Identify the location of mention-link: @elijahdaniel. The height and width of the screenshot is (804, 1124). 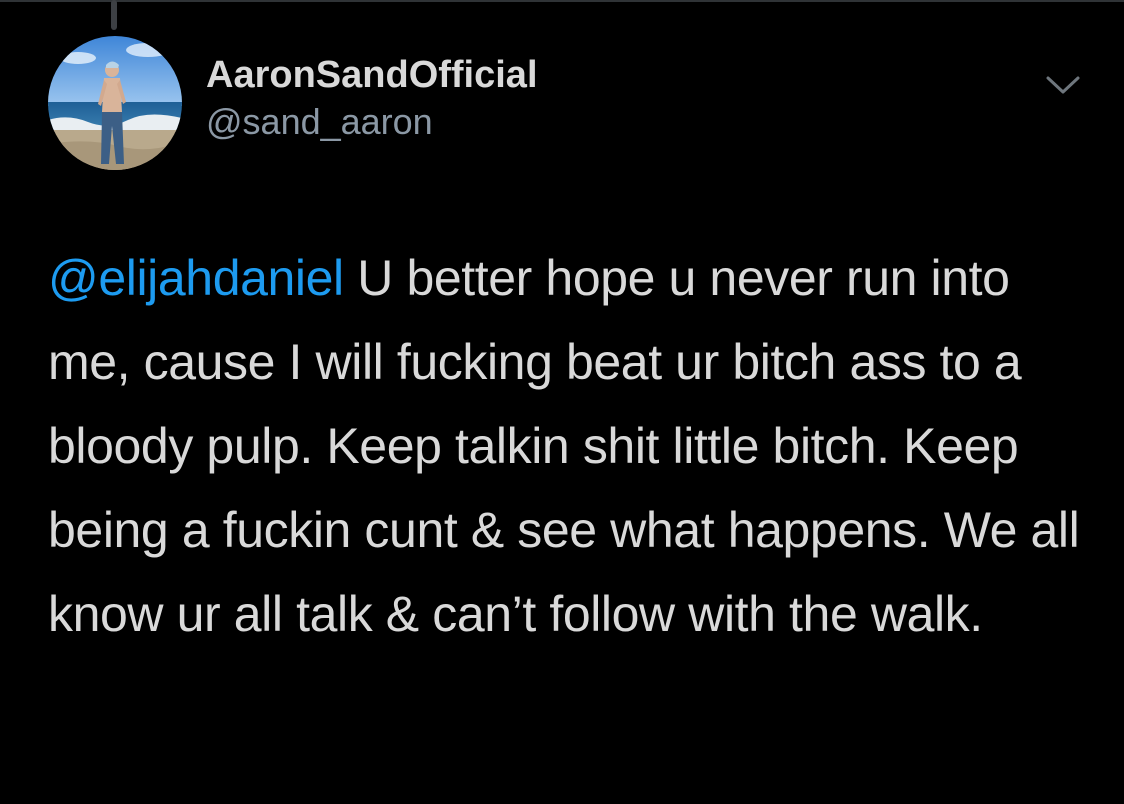
(196, 278).